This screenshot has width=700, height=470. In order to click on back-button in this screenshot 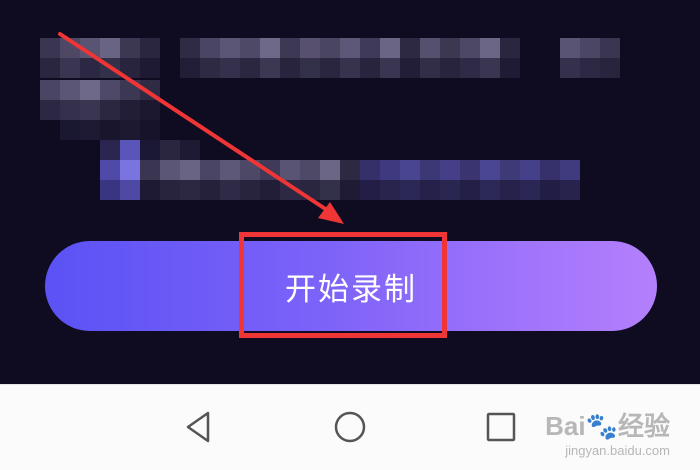, I will do `click(200, 427)`.